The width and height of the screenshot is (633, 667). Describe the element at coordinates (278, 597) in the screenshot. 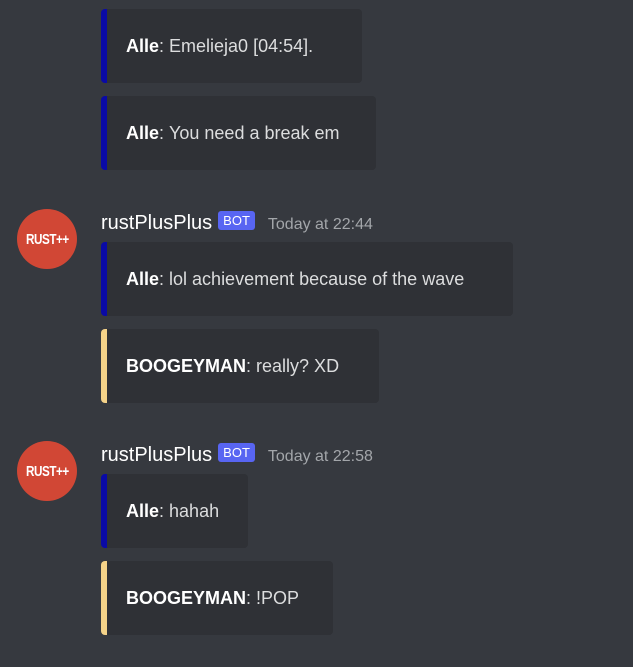

I see `embed-text: !POP` at that location.